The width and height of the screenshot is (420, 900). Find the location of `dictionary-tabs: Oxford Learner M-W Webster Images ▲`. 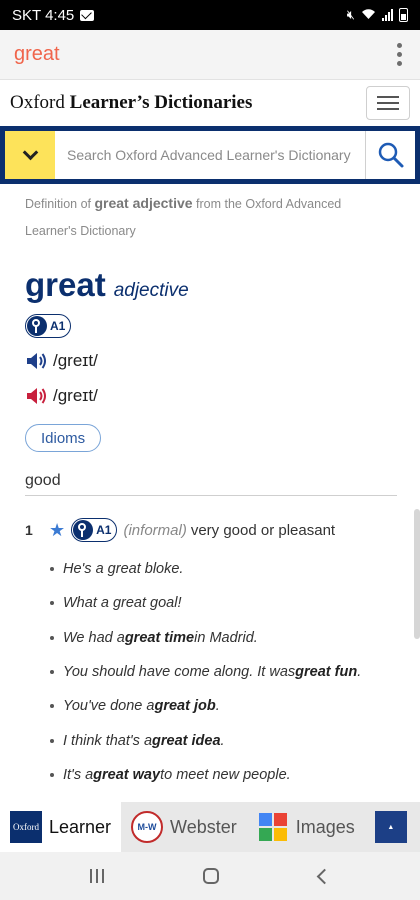

dictionary-tabs: Oxford Learner M-W Webster Images ▲ is located at coordinates (210, 827).